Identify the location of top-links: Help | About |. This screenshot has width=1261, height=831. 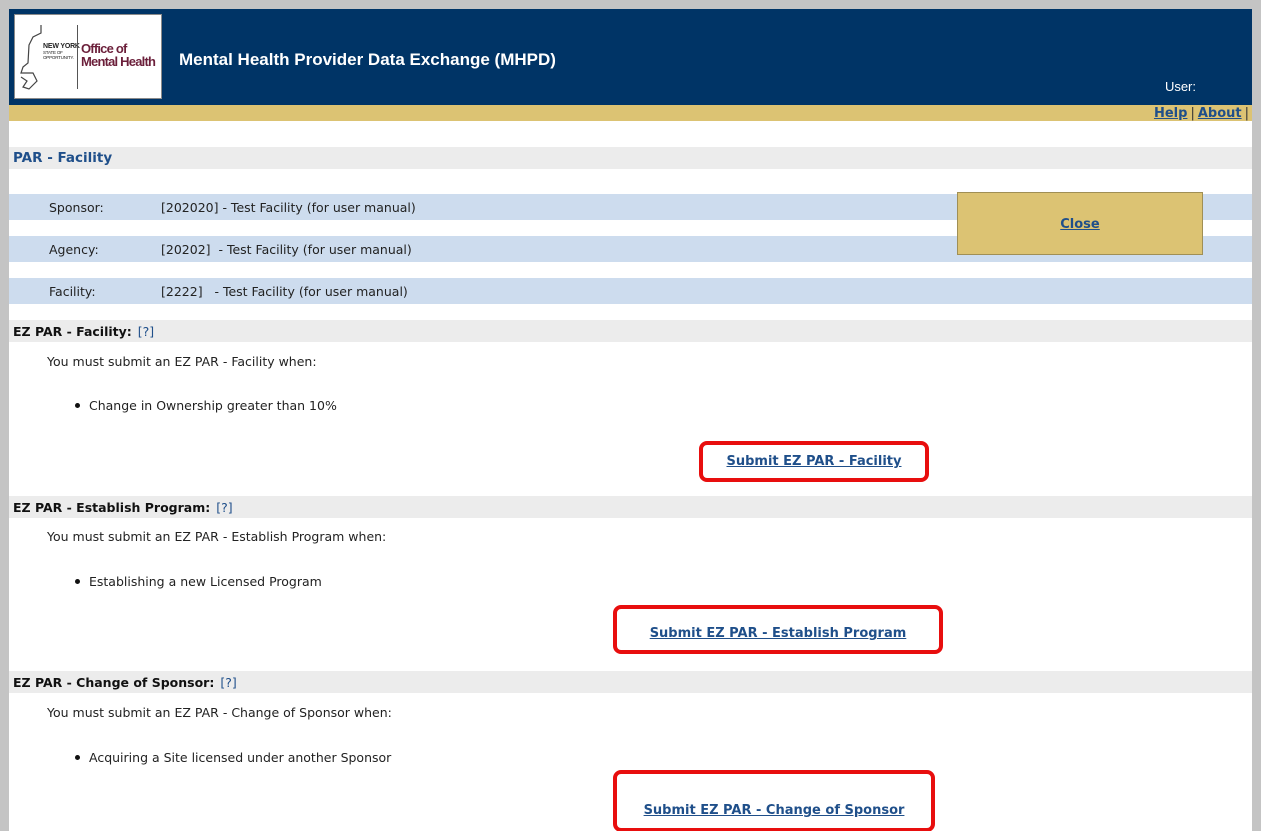
(1203, 113).